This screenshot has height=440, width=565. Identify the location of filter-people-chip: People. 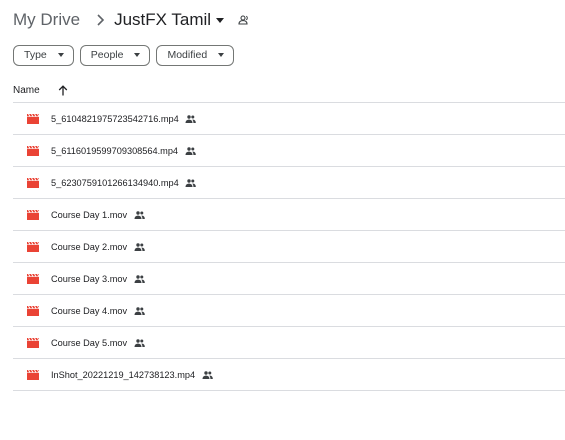
(115, 55).